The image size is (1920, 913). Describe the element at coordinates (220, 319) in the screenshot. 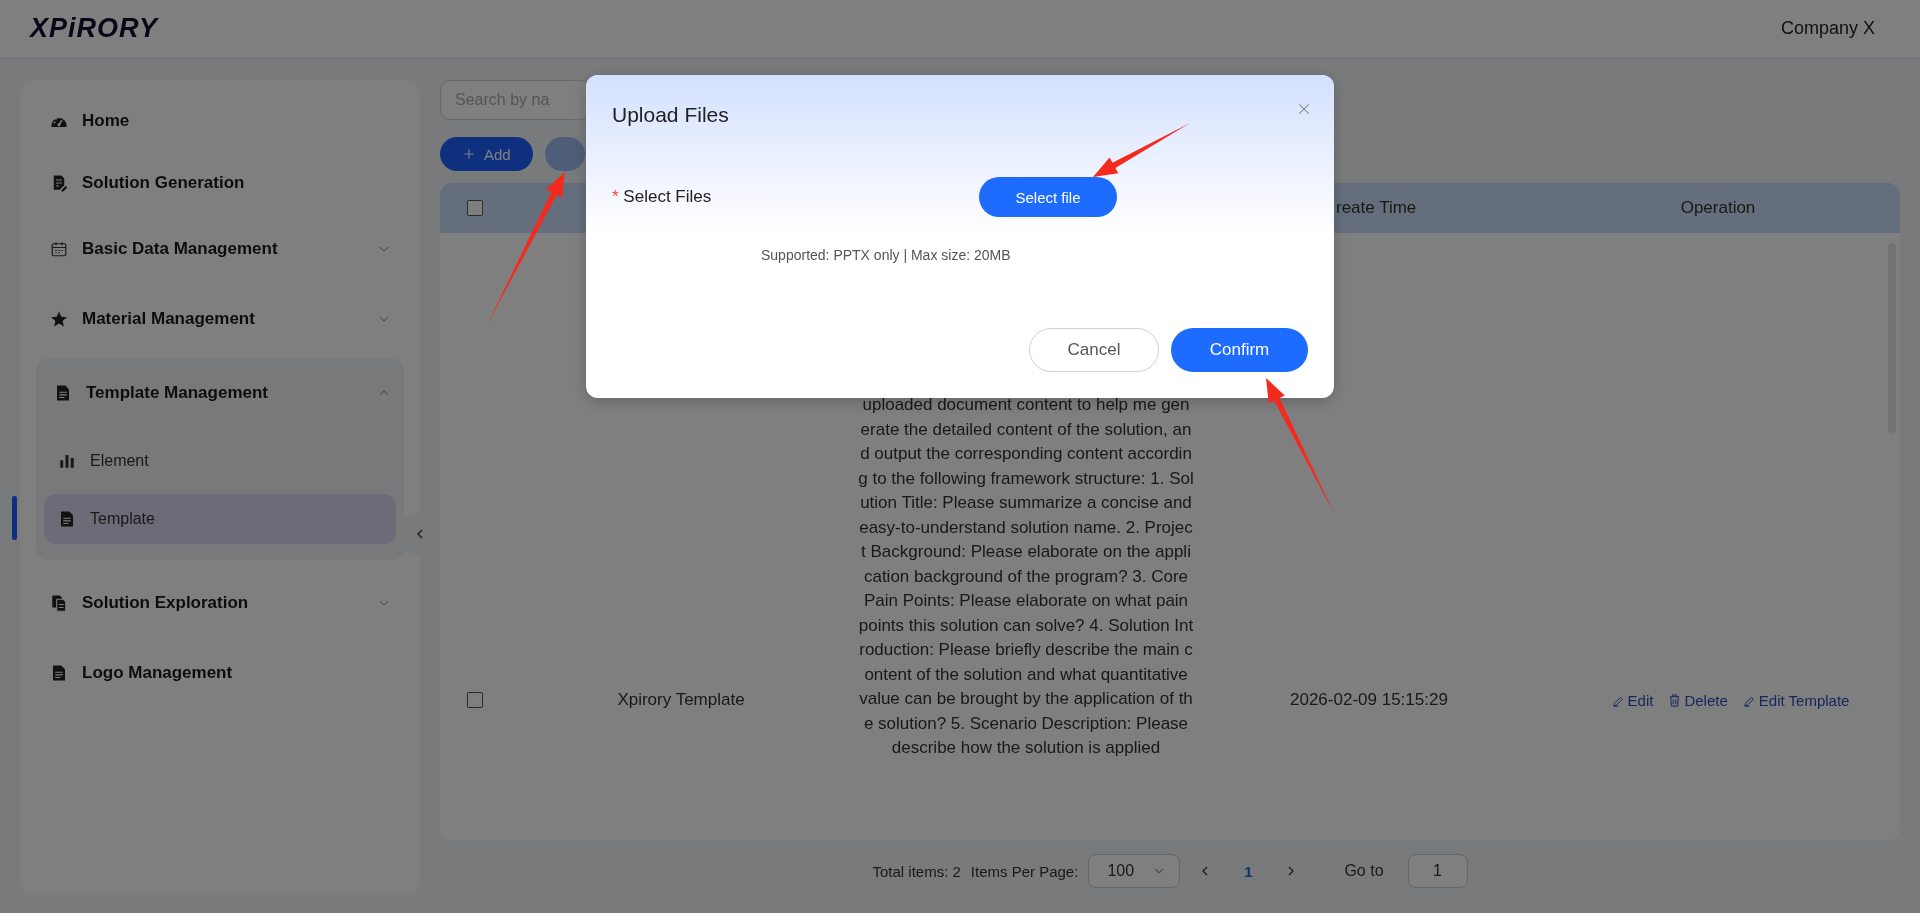

I see `sidebar-item: Material Management` at that location.